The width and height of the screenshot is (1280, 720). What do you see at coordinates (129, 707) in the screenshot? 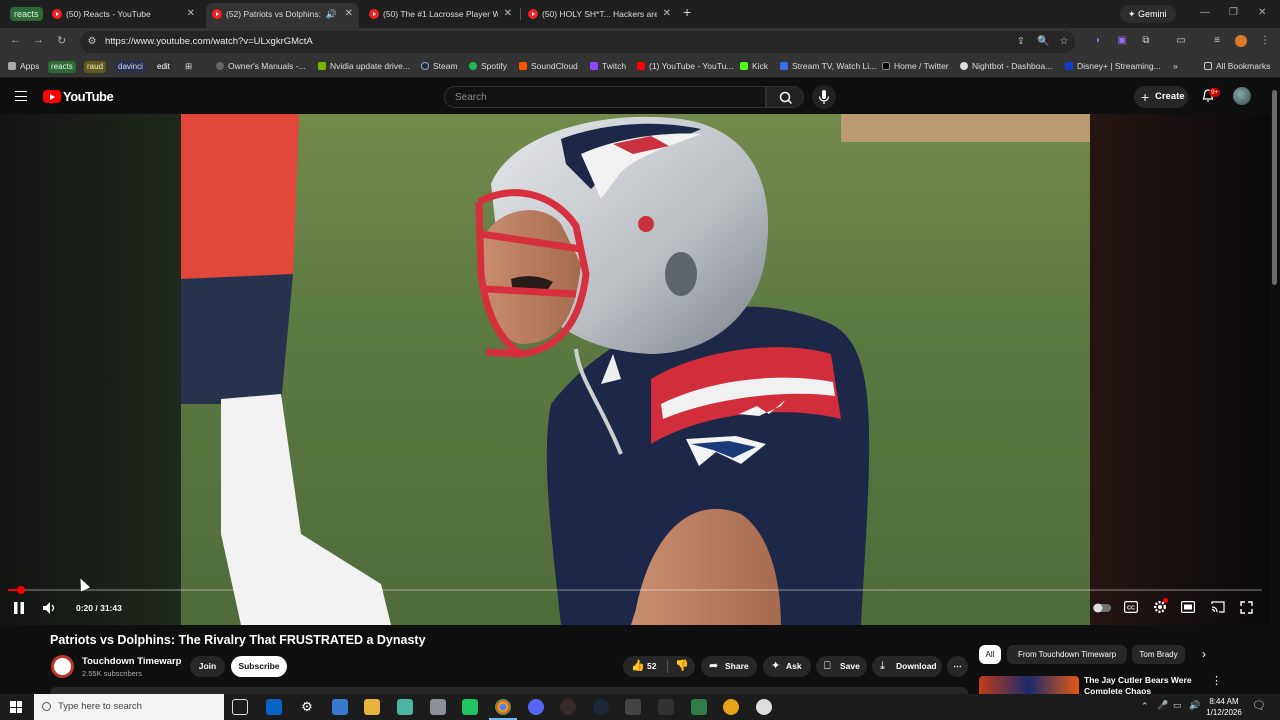
I see `taskbar-search-box: Type here to search` at bounding box center [129, 707].